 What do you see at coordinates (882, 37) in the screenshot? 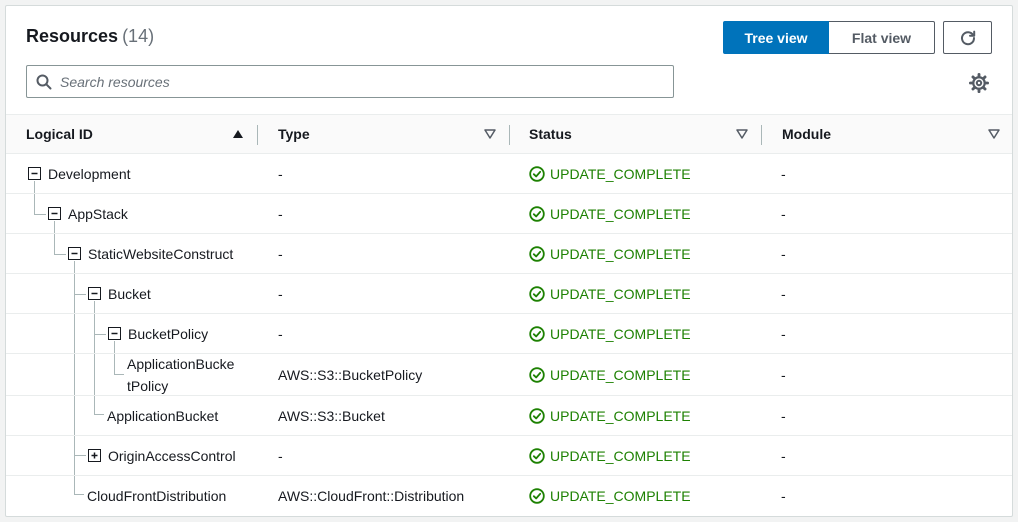
I see `flat-view-button: Flat view` at bounding box center [882, 37].